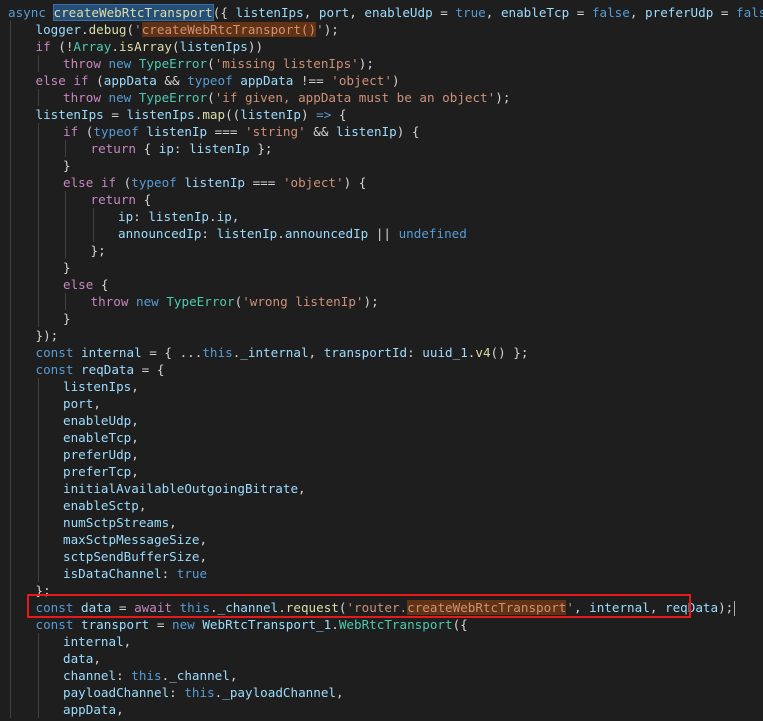  I want to click on code-line: initialAvailableOutgoingBitrate,, so click(381, 488).